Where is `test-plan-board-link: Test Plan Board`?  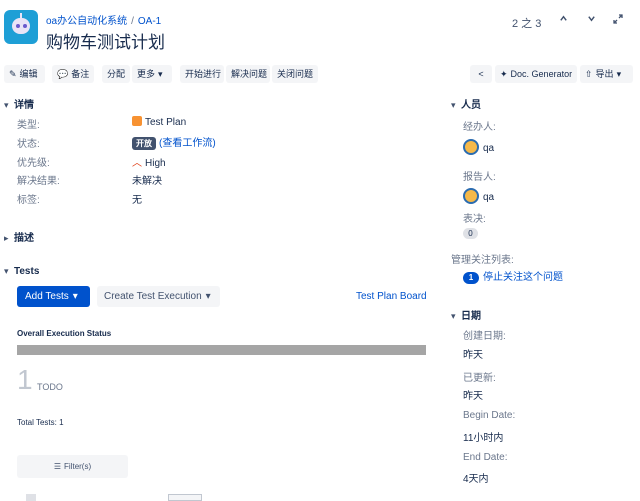 test-plan-board-link: Test Plan Board is located at coordinates (391, 296).